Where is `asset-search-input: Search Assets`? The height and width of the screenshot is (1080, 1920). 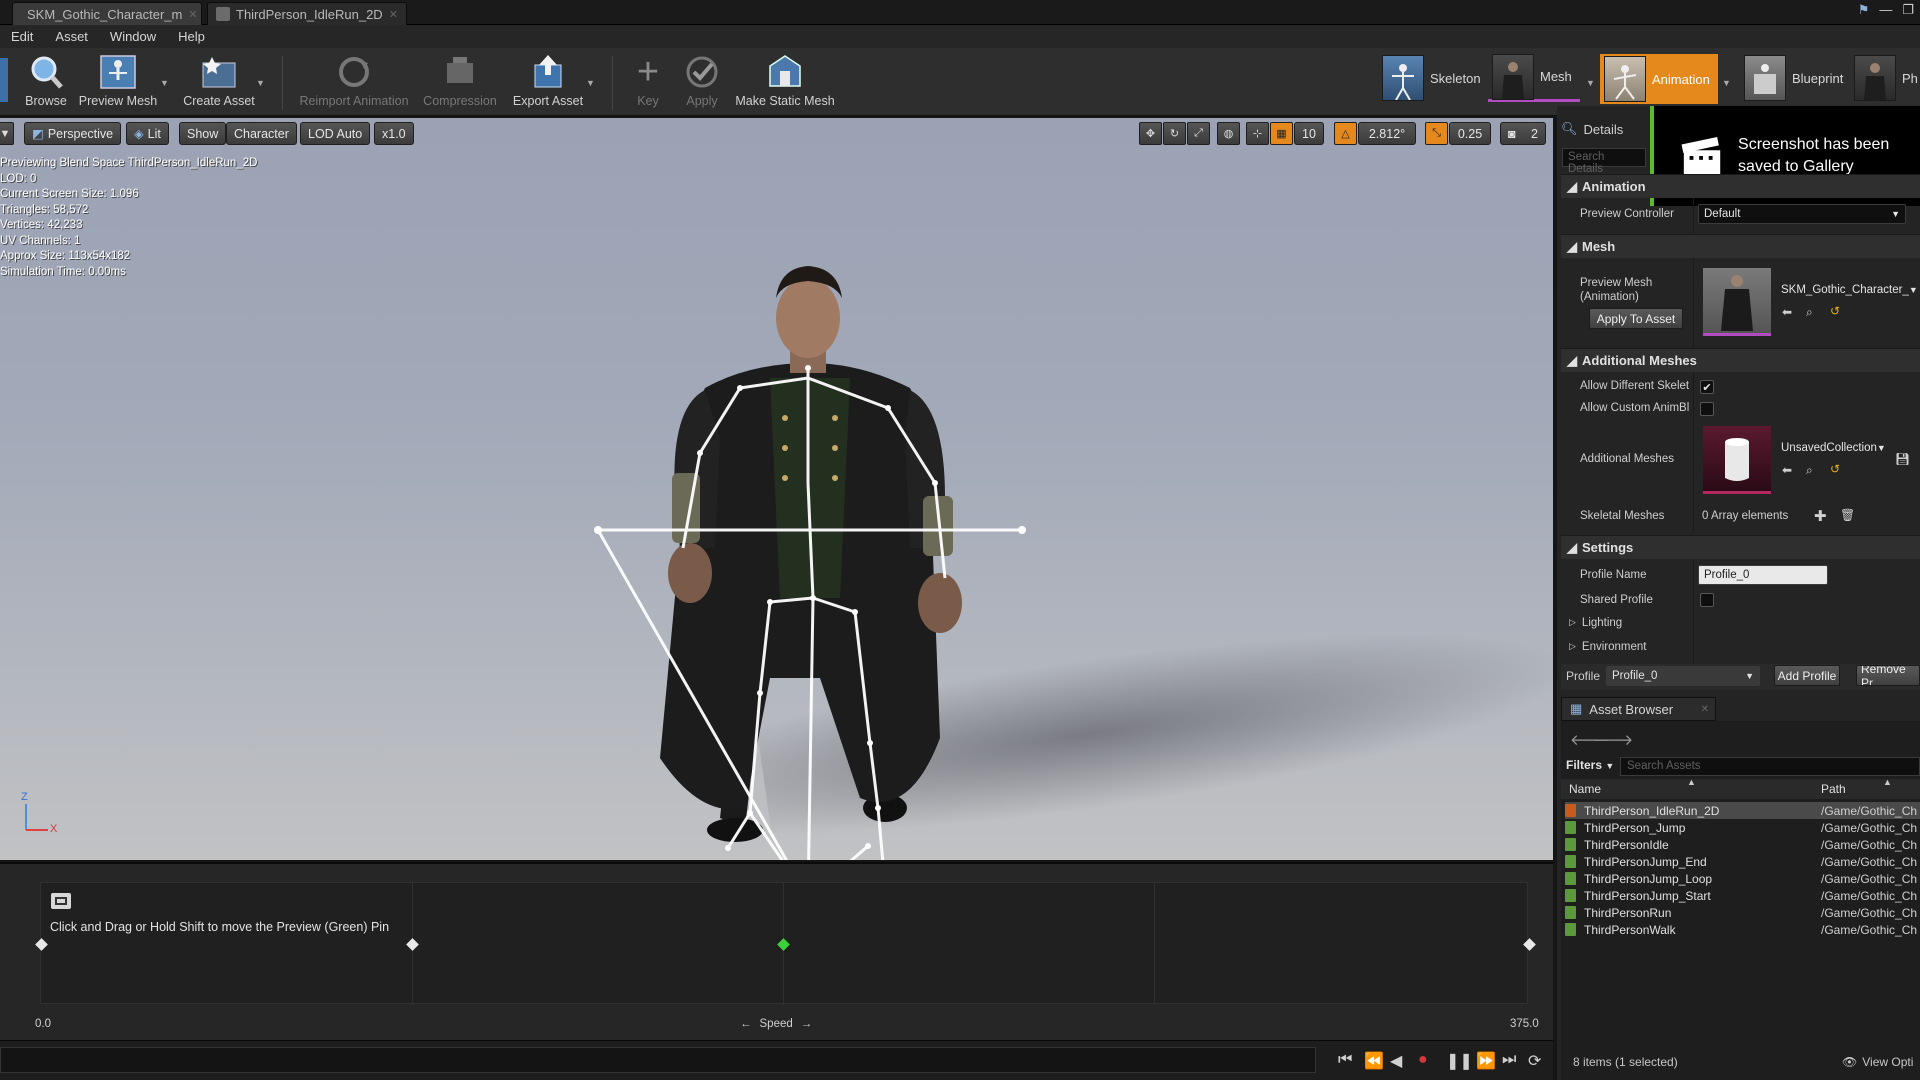
asset-search-input: Search Assets is located at coordinates (1770, 766).